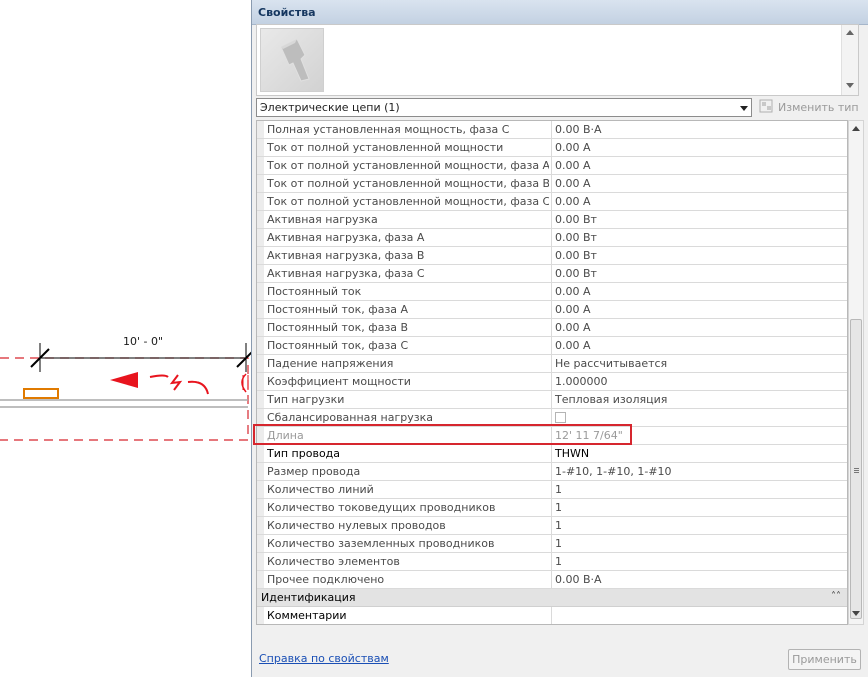  Describe the element at coordinates (699, 363) in the screenshot. I see `property-value: Не рассчитывается` at that location.